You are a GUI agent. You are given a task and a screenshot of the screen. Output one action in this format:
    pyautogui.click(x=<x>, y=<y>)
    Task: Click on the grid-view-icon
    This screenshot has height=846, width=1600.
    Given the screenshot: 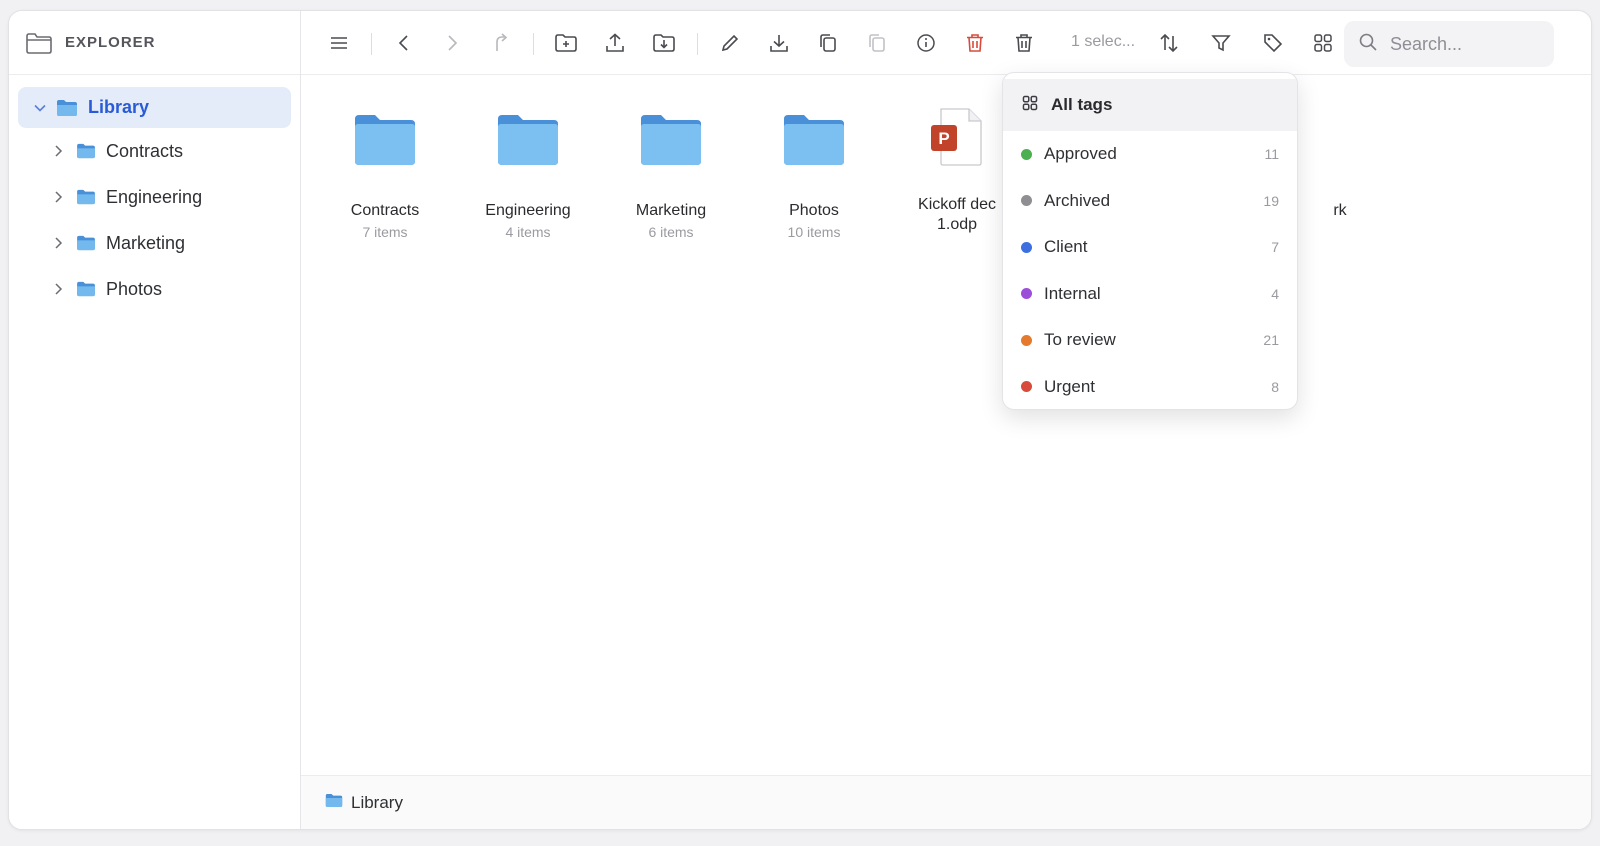 What is the action you would take?
    pyautogui.click(x=1323, y=43)
    